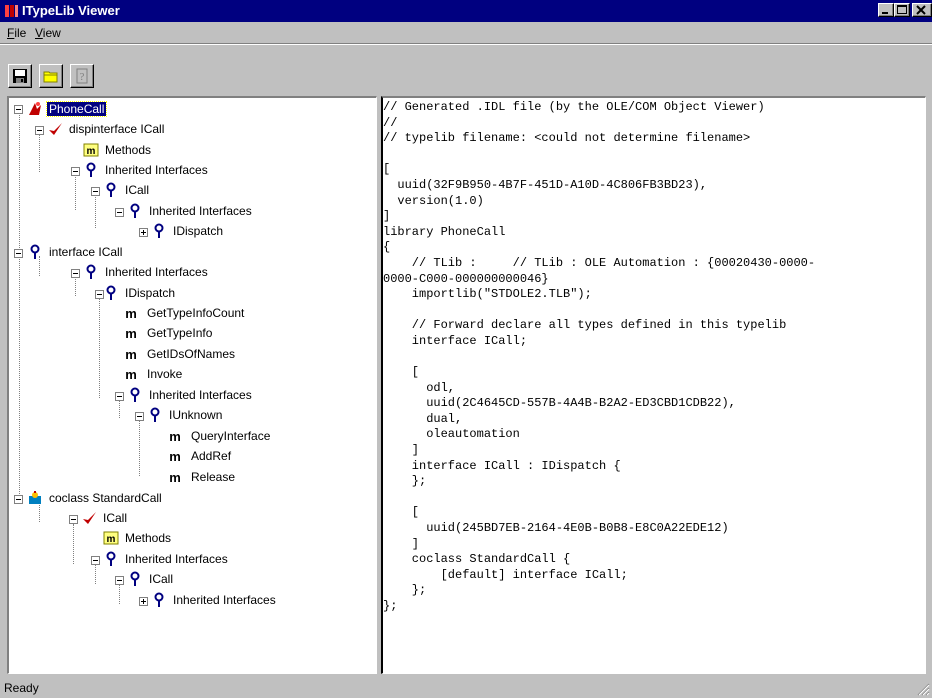 The image size is (932, 698). Describe the element at coordinates (105, 498) in the screenshot. I see `tree-node-label: coclass StandardCall` at that location.